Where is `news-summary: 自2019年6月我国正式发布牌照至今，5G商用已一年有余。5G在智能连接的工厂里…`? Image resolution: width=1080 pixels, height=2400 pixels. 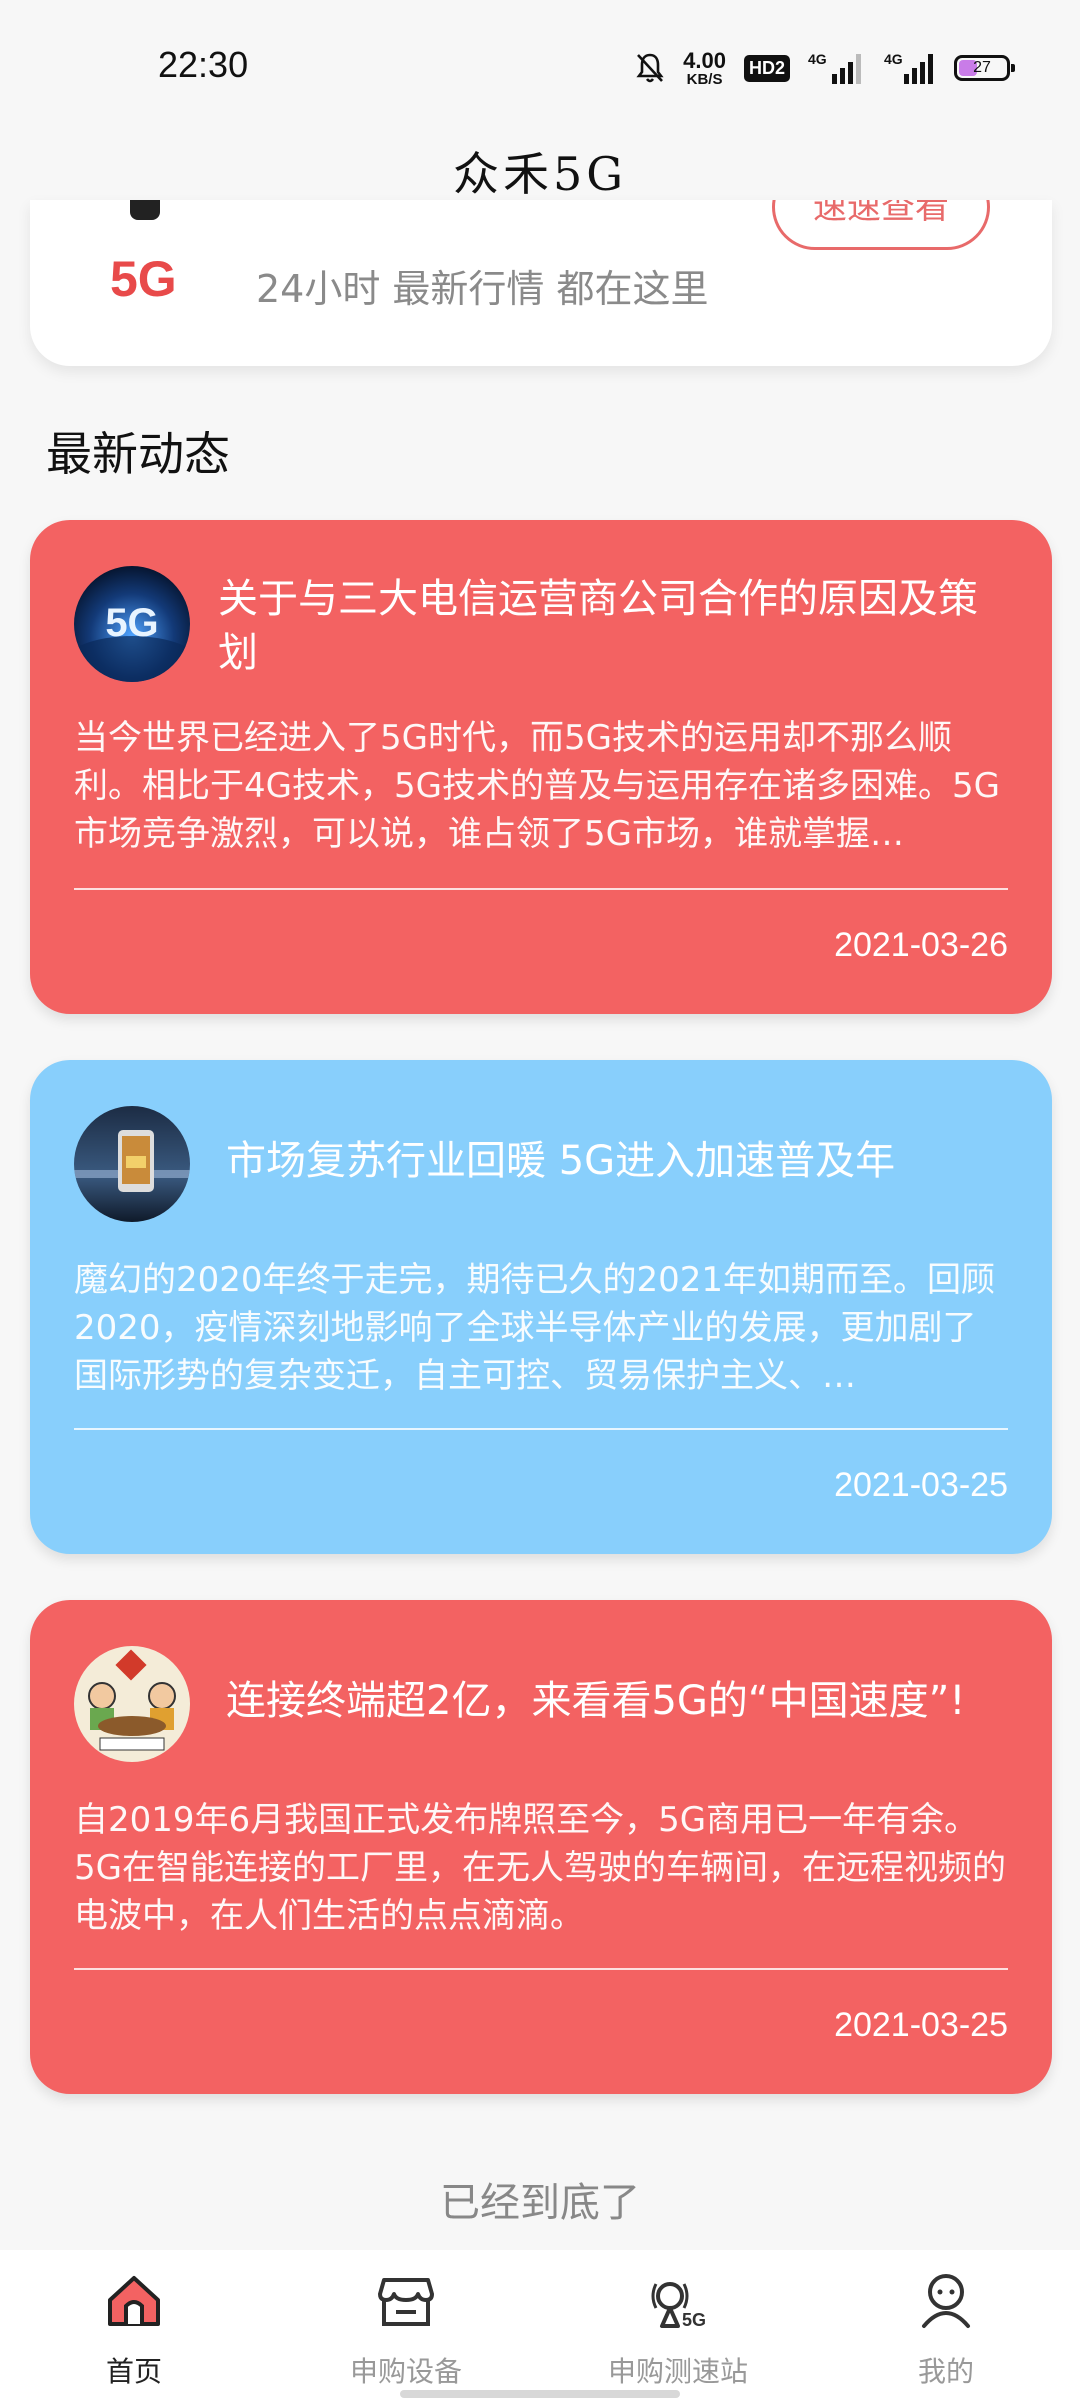 news-summary: 自2019年6月我国正式发布牌照至今，5G商用已一年有余。5G在智能连接的工厂里… is located at coordinates (540, 1868).